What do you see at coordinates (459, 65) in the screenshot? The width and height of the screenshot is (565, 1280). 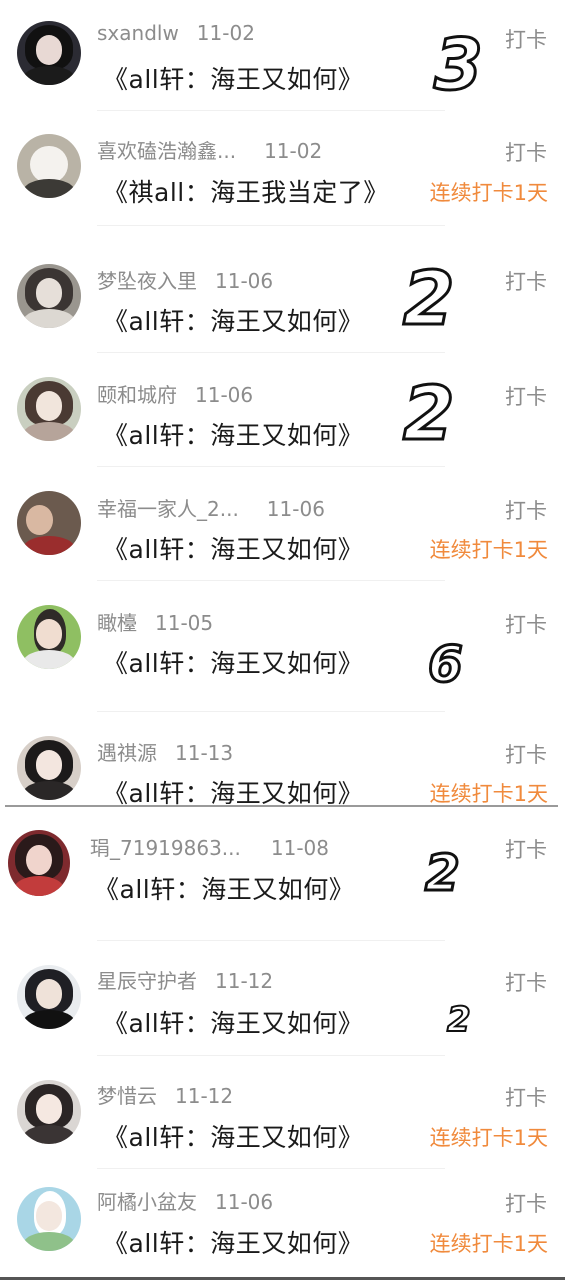 I see `count-sticker: 3` at bounding box center [459, 65].